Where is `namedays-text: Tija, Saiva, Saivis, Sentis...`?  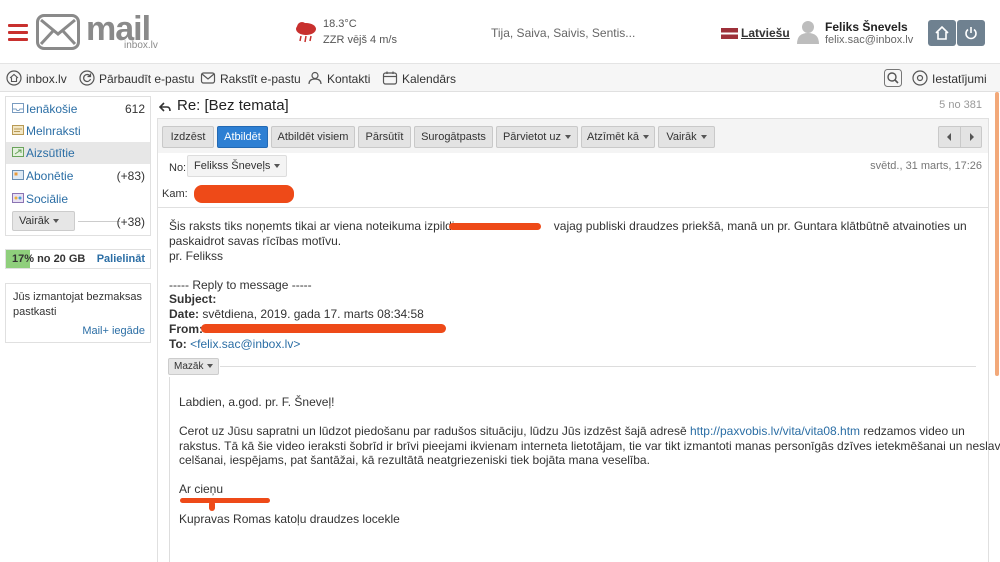
namedays-text: Tija, Saiva, Saivis, Sentis... is located at coordinates (563, 33).